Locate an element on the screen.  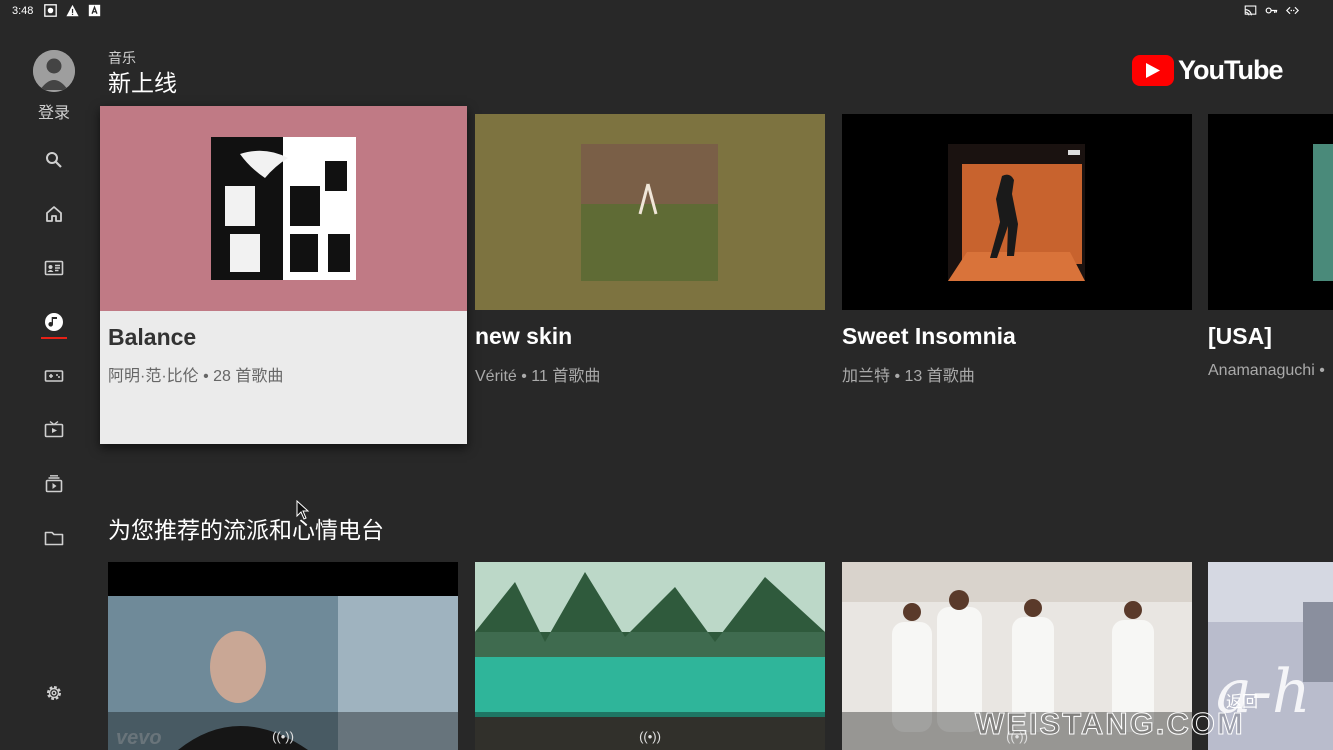
album-card-usa: [USA] Anamanaguchi • is located at coordinates (1270, 254).